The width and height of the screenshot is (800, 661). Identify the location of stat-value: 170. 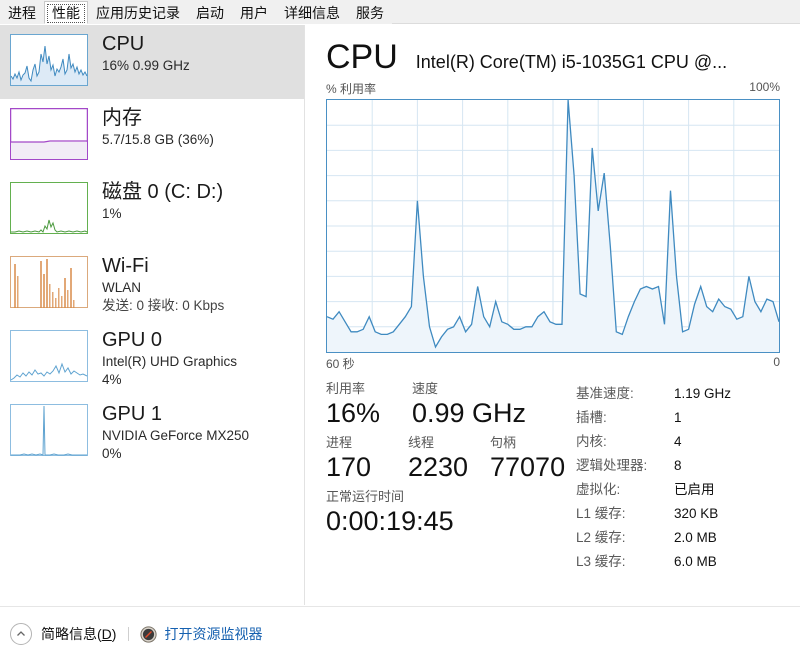
(349, 467).